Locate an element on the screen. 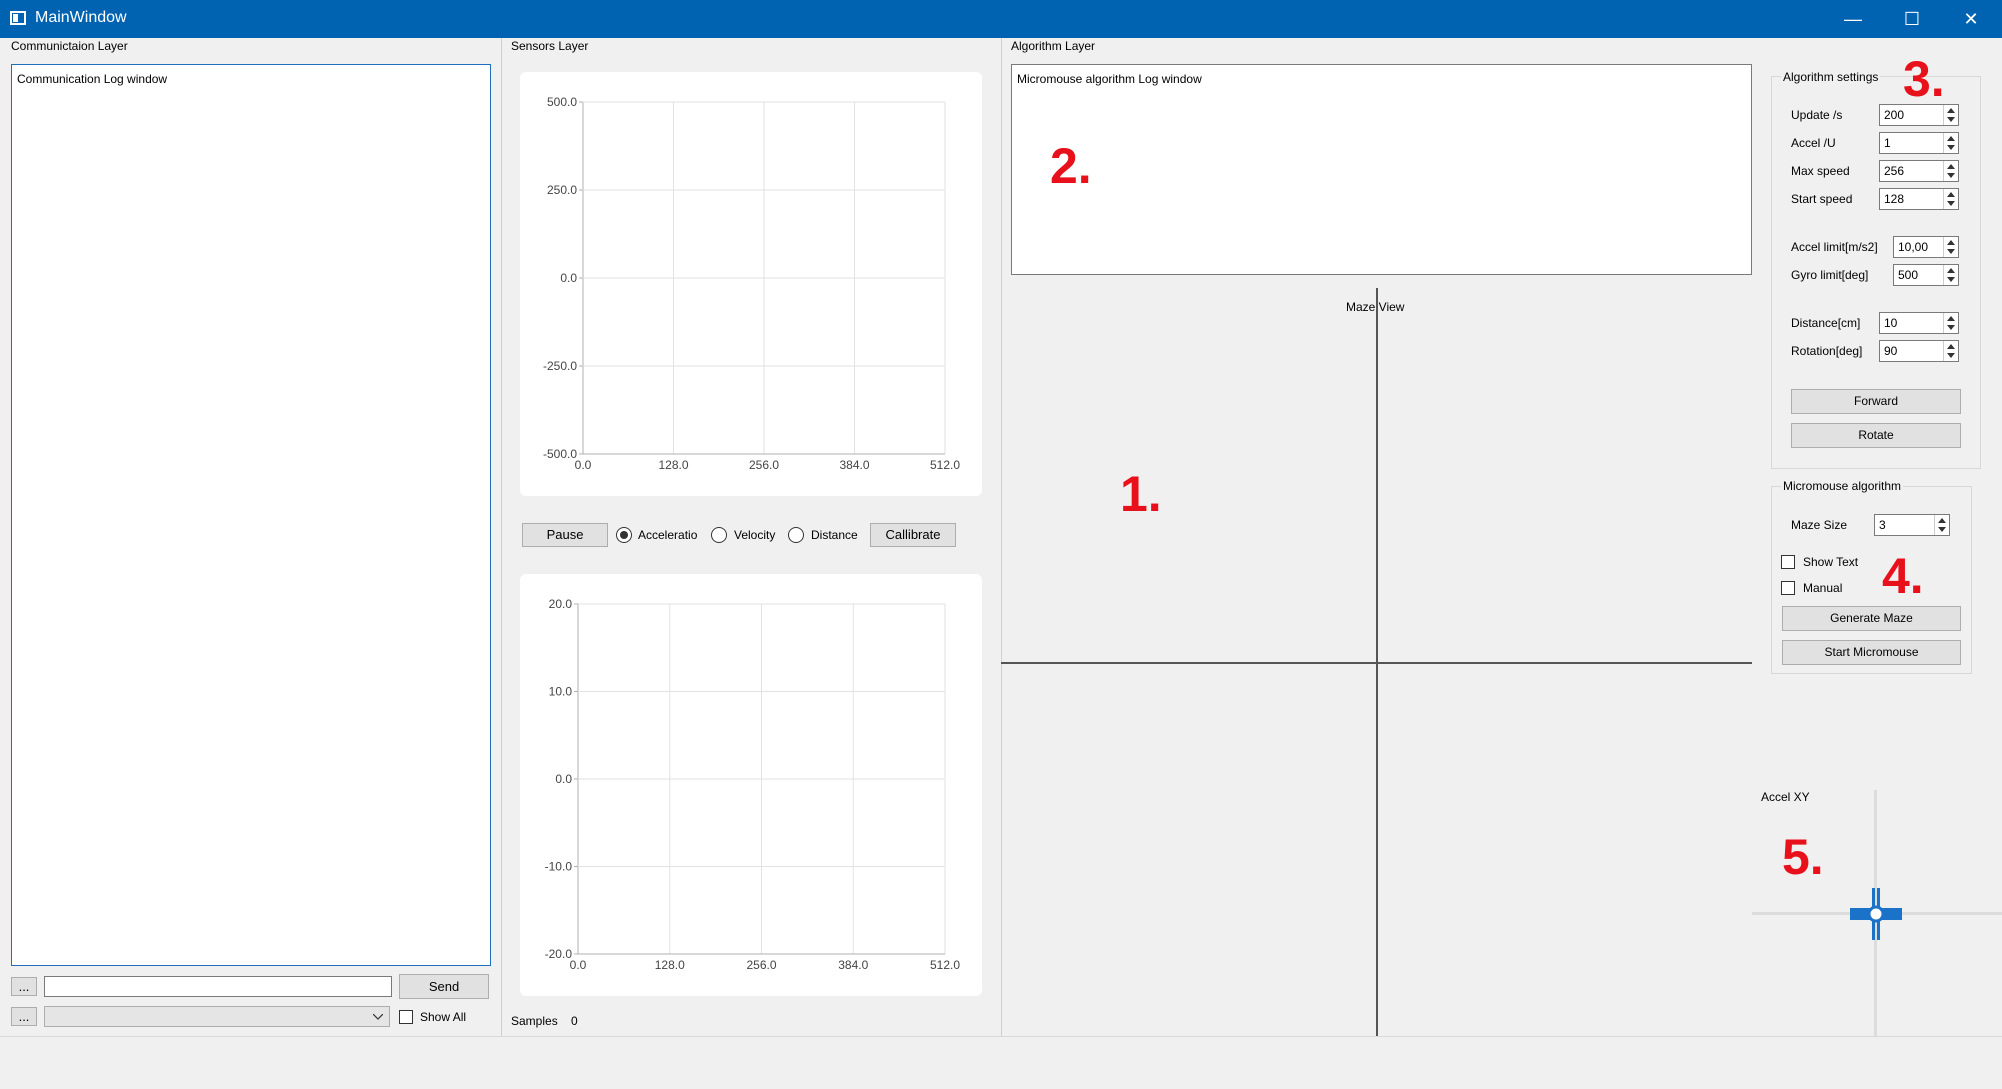  rotation-label: Rotation[deg] is located at coordinates (1827, 351).